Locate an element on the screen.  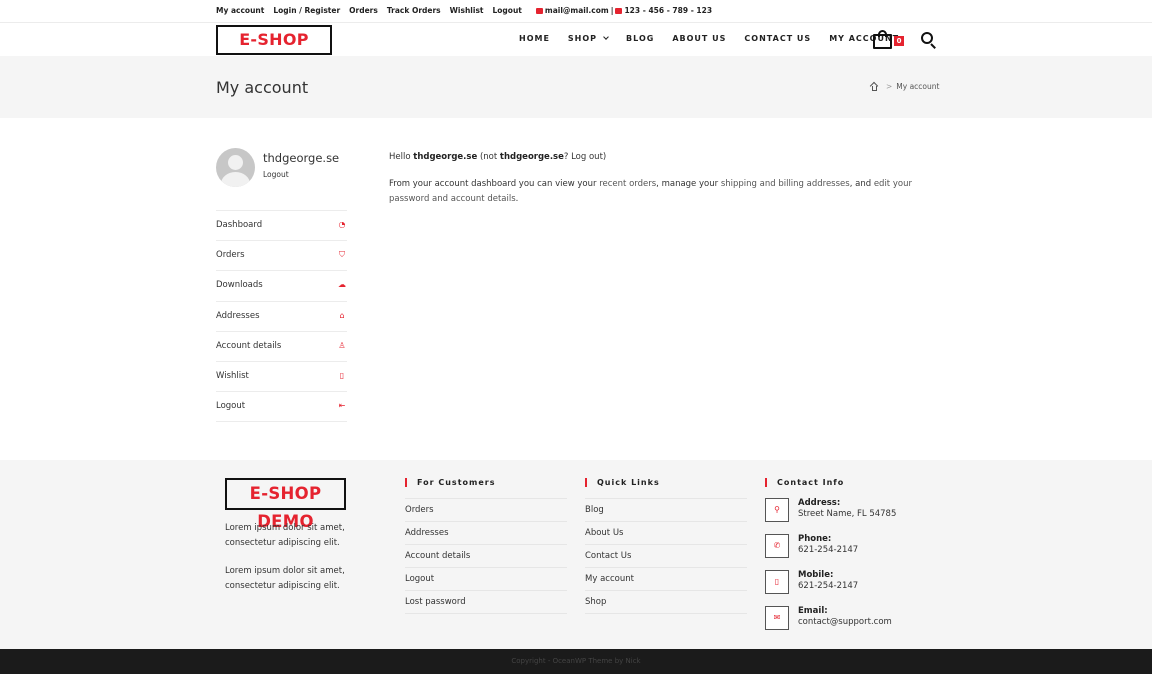
footer-customers-title: For Customers is located at coordinates (450, 482).